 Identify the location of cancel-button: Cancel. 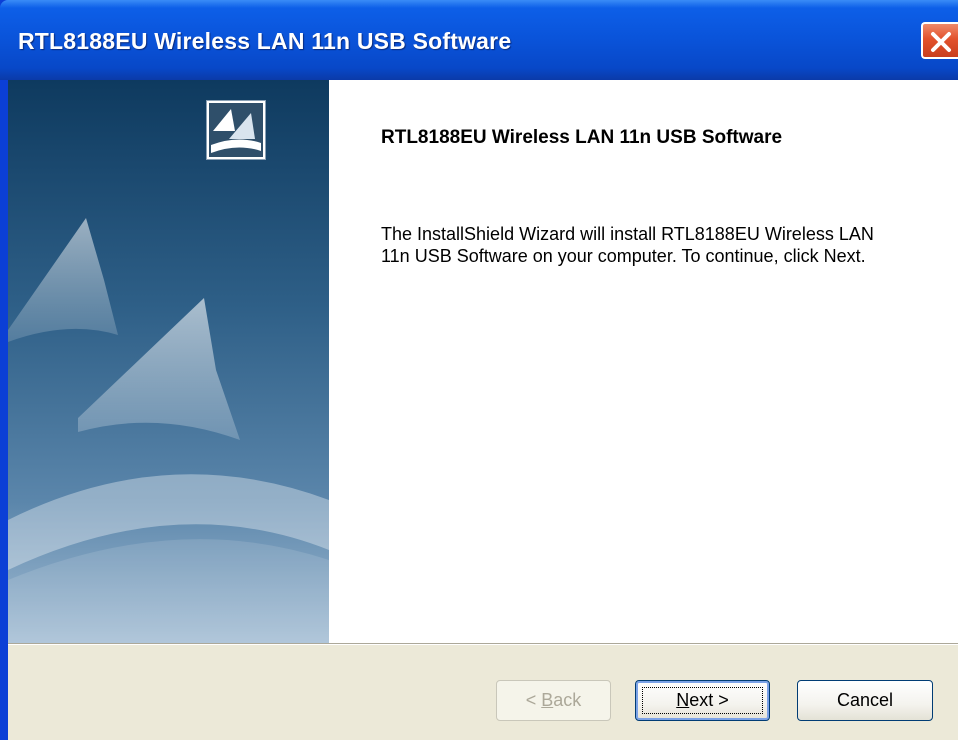
(865, 700).